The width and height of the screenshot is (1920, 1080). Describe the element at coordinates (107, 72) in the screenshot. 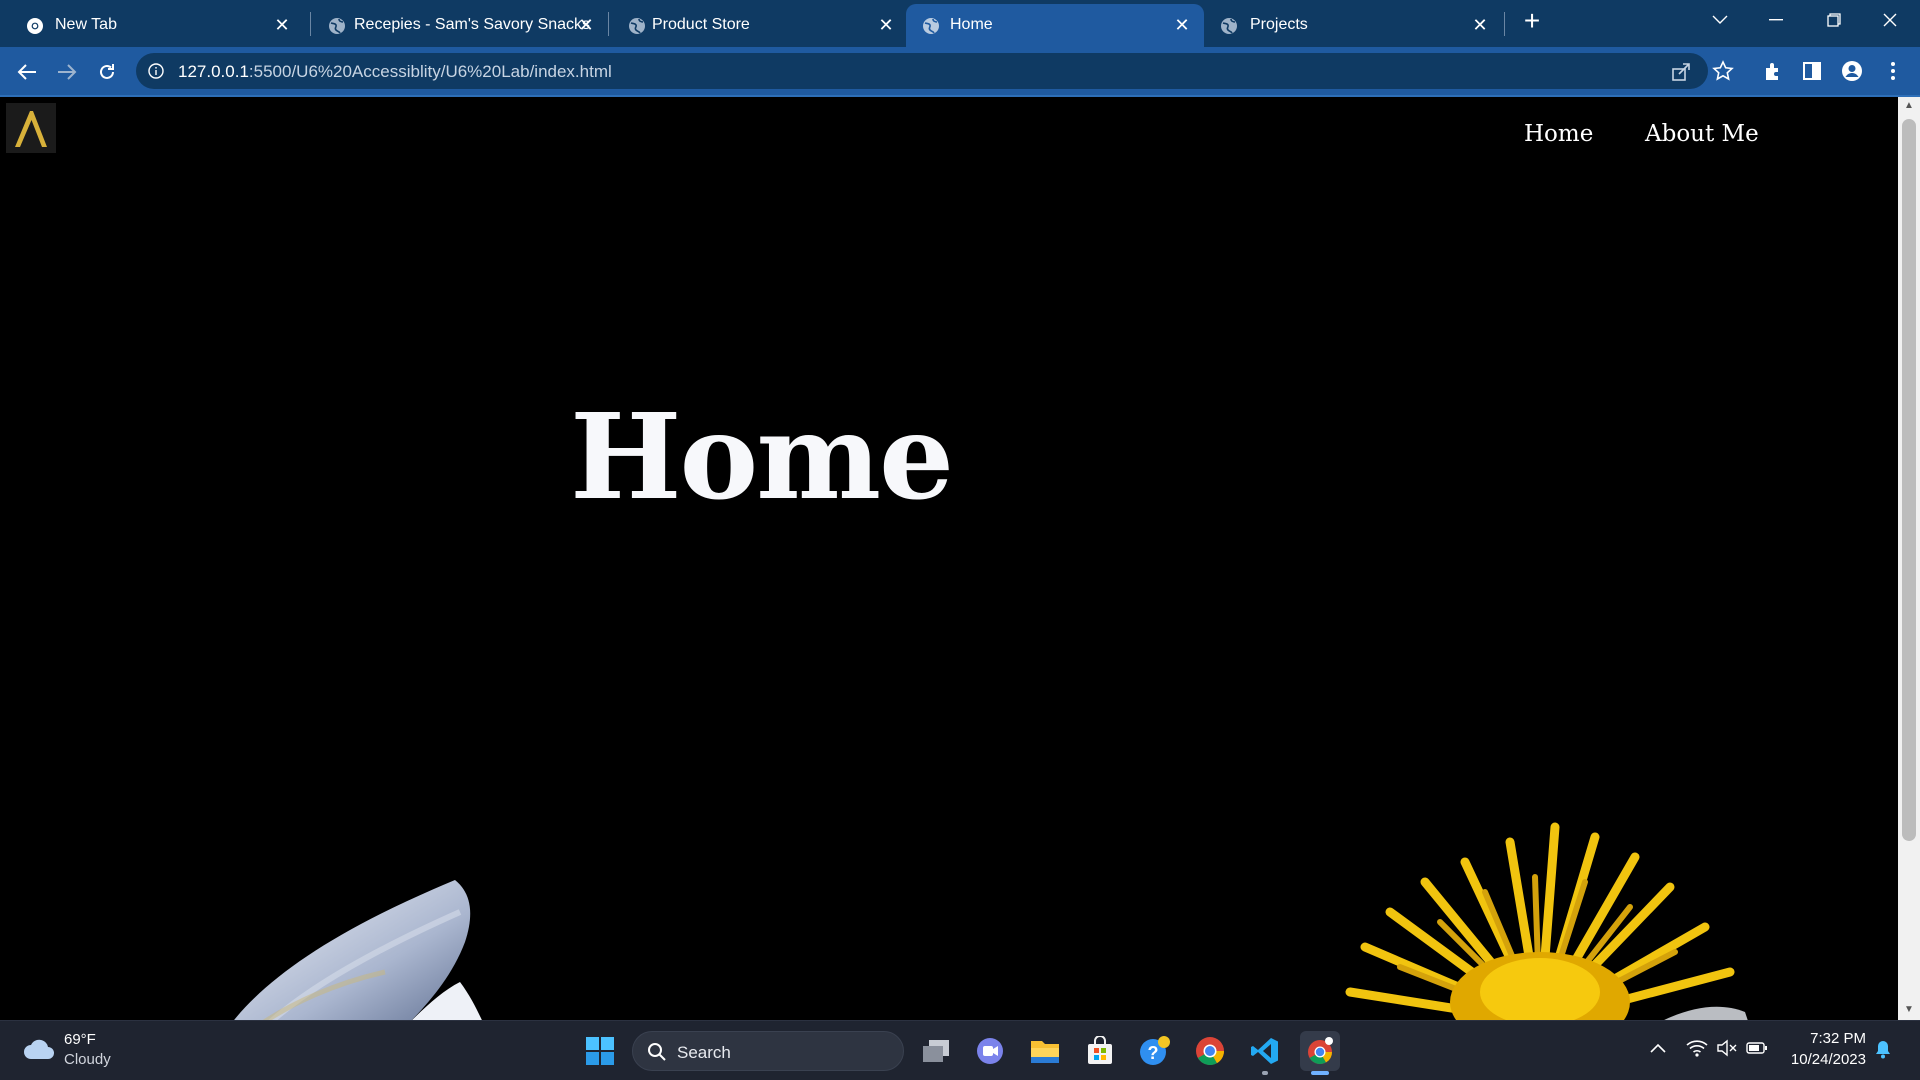

I see `reload-button` at that location.